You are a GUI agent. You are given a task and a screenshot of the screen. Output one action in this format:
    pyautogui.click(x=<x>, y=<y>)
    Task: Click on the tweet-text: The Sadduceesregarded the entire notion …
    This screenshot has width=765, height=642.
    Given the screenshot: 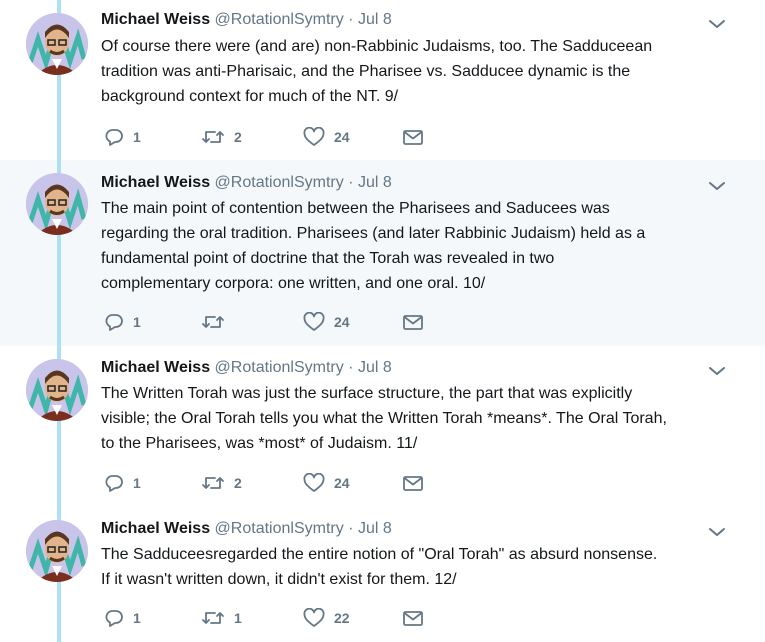 What is the action you would take?
    pyautogui.click(x=379, y=567)
    